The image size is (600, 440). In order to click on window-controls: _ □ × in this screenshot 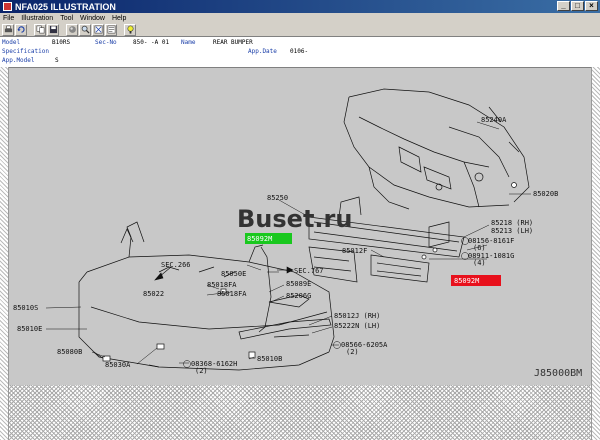, I will do `click(577, 6)`.